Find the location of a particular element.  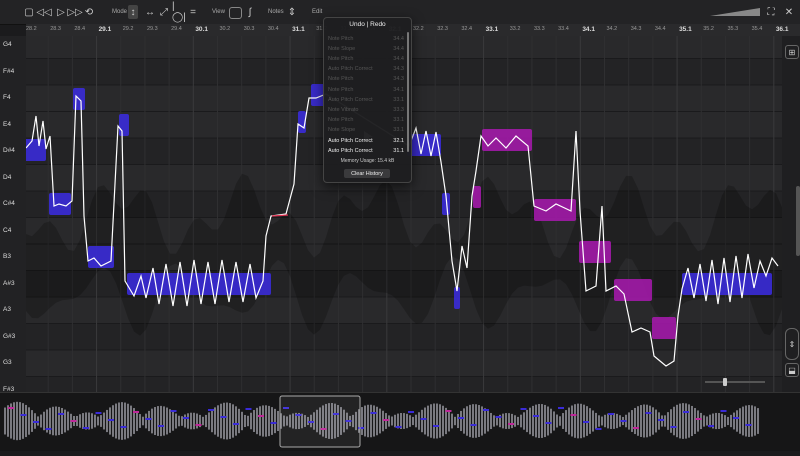

split-tool-icon: |◯| is located at coordinates (179, 12).